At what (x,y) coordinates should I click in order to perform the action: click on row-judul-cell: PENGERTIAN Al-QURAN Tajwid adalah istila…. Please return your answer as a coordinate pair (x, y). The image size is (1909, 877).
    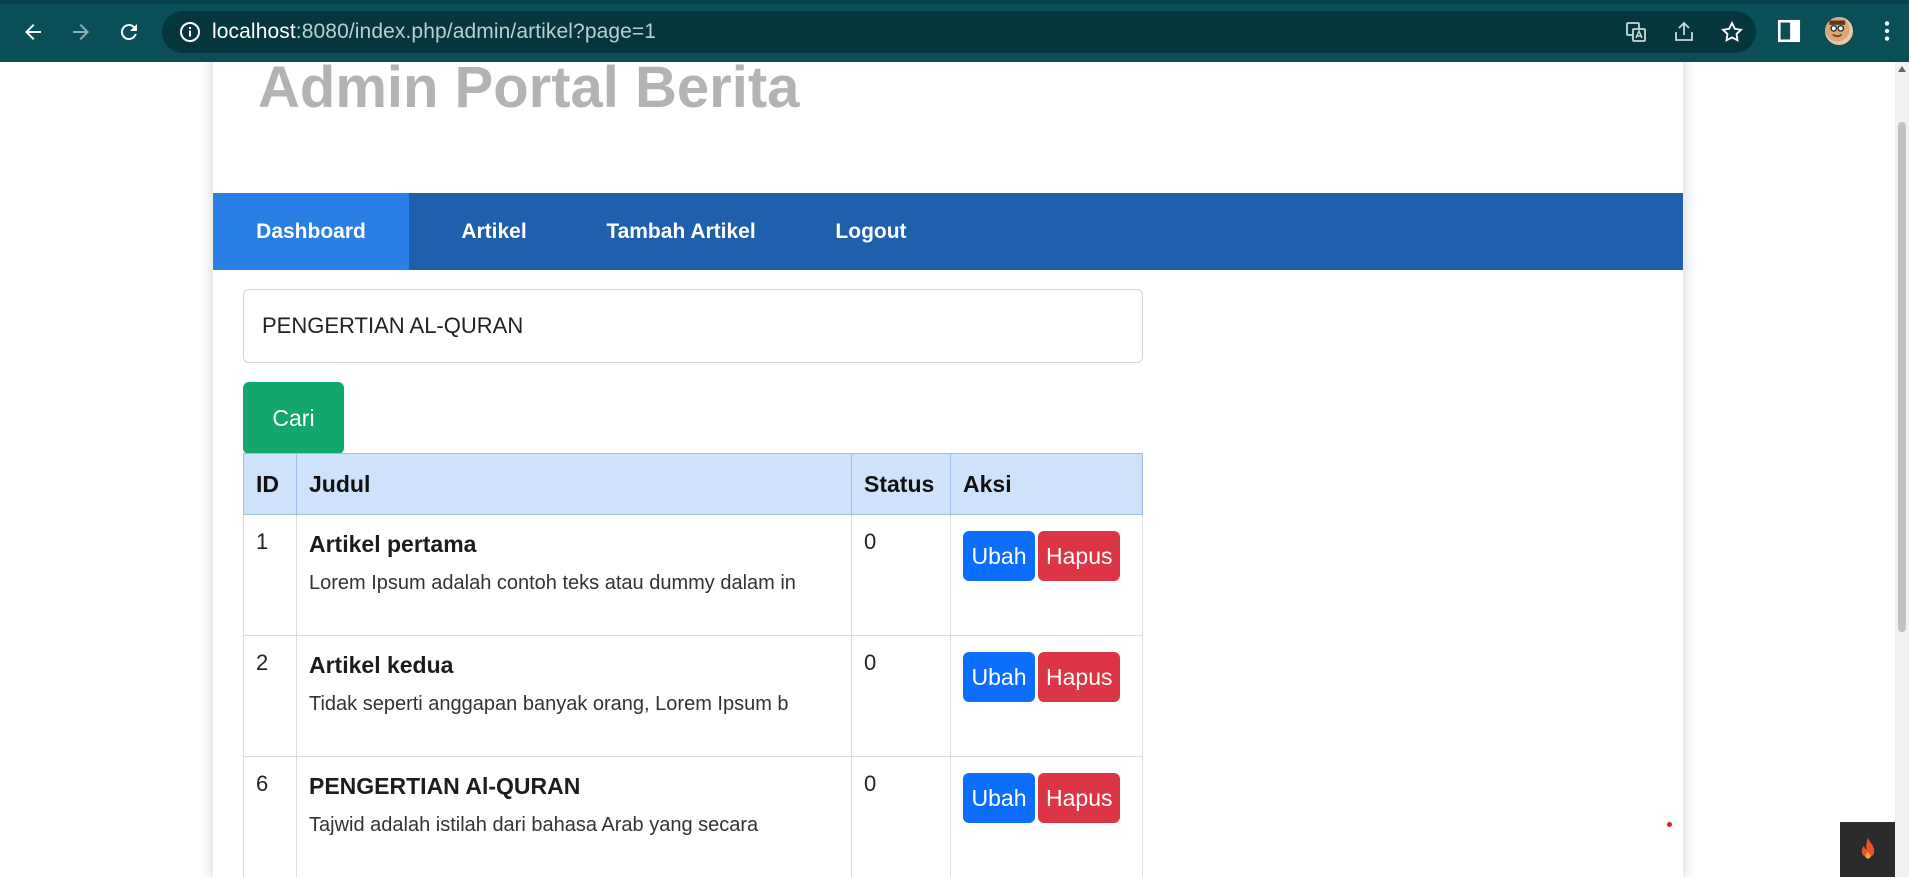
    Looking at the image, I should click on (574, 816).